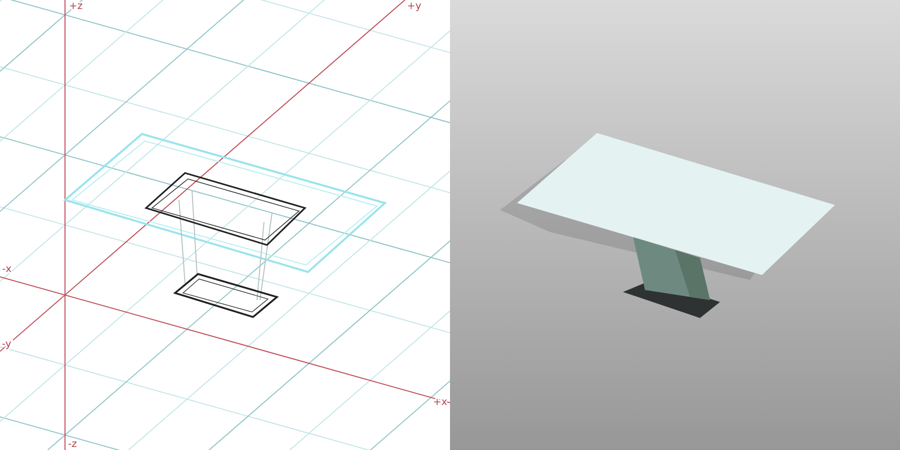  Describe the element at coordinates (7, 269) in the screenshot. I see `axis-label: -x` at that location.